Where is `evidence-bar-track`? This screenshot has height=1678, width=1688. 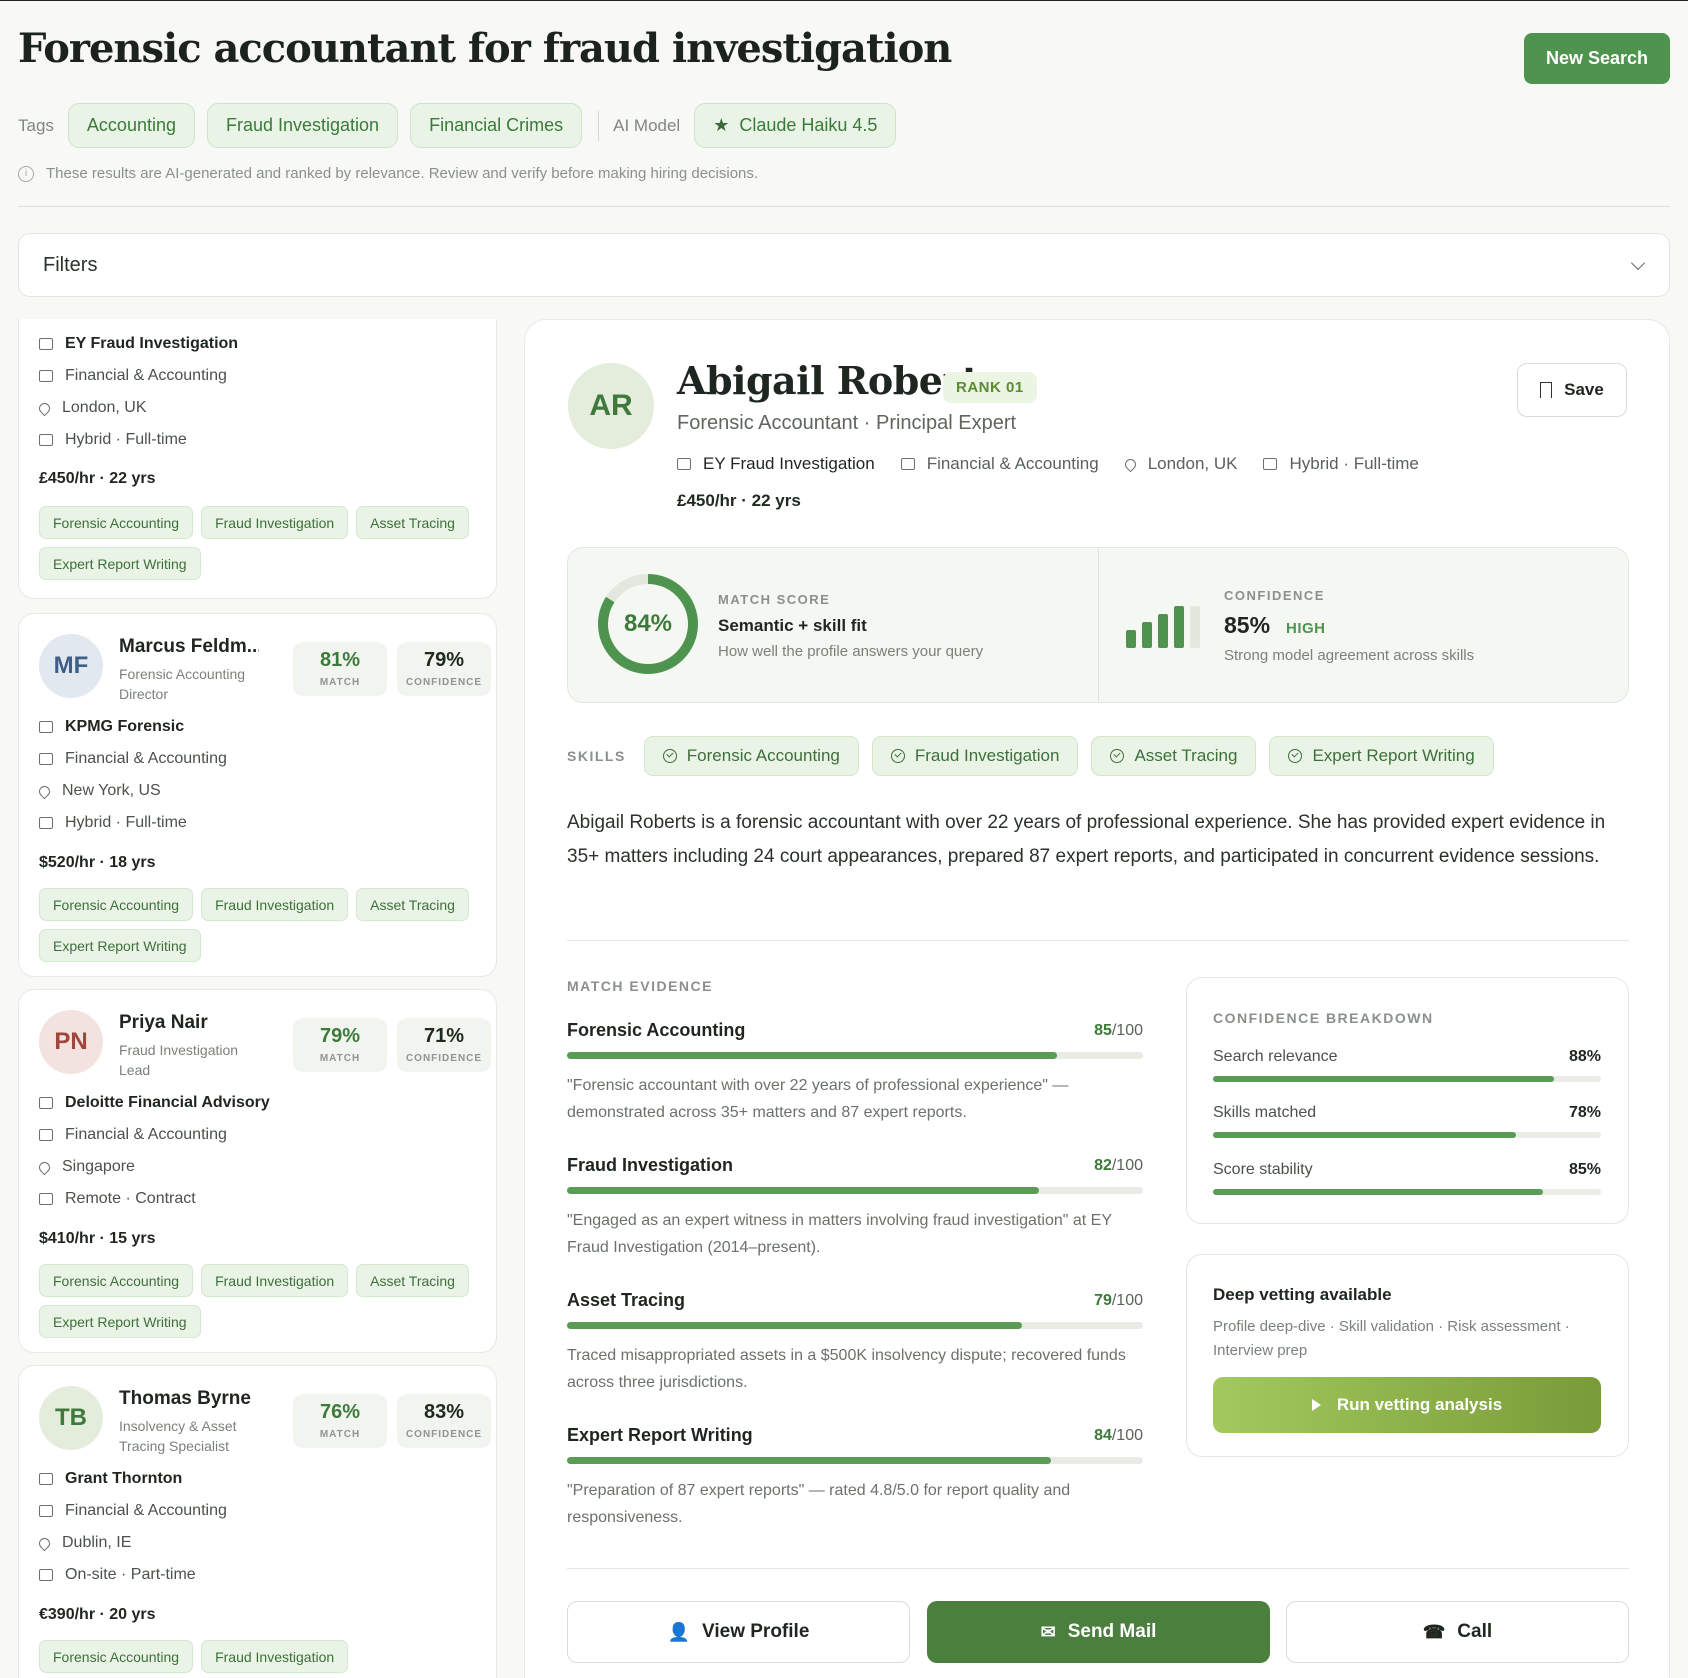
evidence-bar-track is located at coordinates (855, 1190).